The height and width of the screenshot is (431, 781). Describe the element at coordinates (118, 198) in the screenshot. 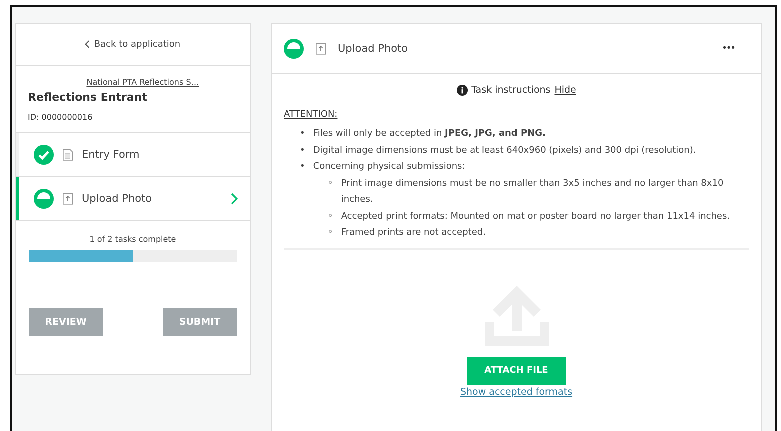

I see `task-label: Upload Photo` at that location.